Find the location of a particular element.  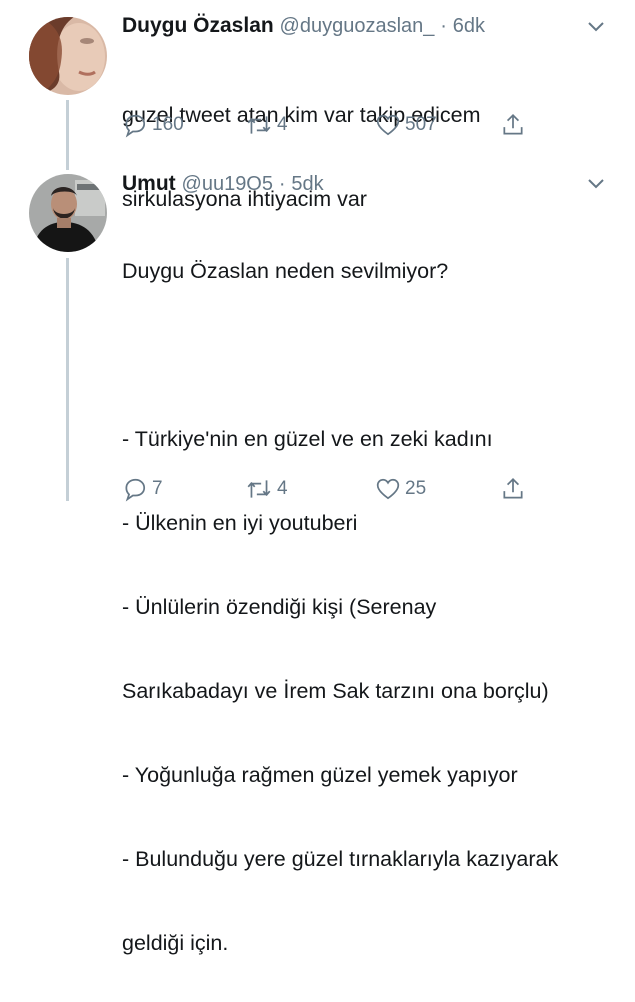

tweet-header: Duygu Özaslan @duyguozaslan_ · 6dk is located at coordinates (303, 26).